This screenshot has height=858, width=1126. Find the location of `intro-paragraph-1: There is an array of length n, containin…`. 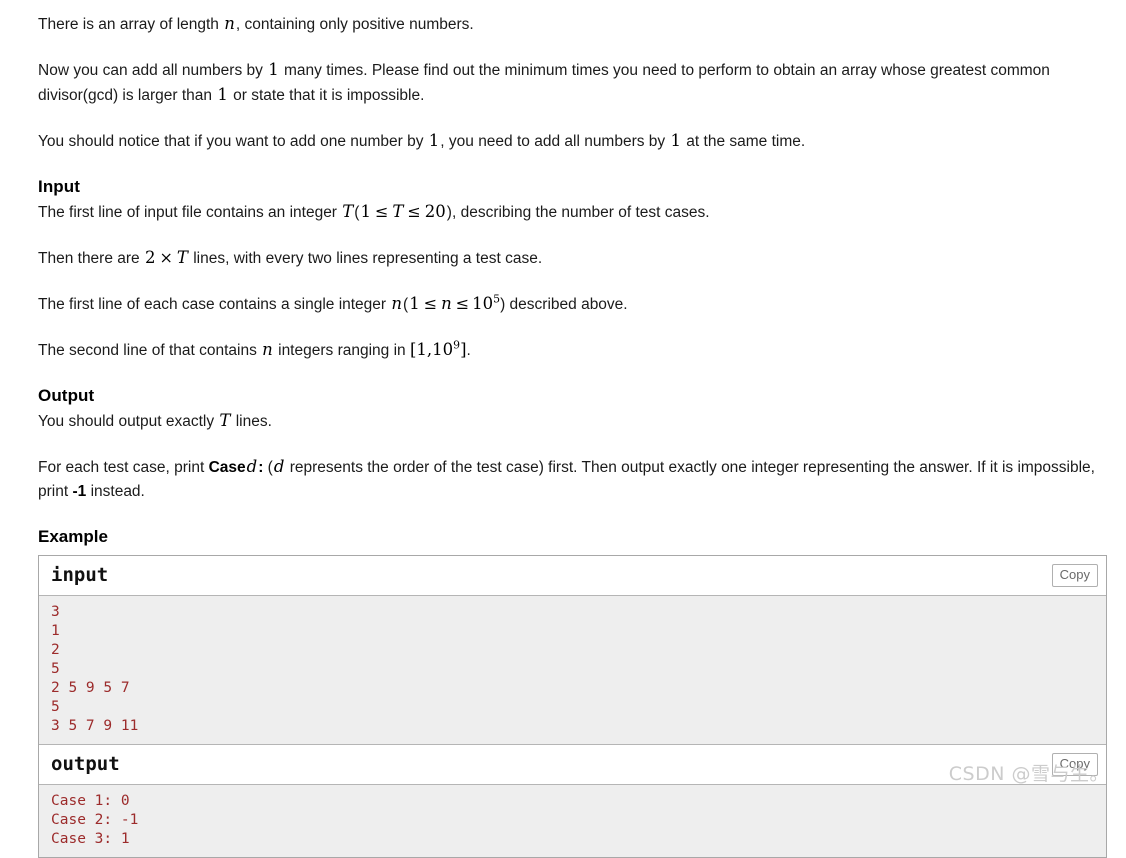

intro-paragraph-1: There is an array of length n, containin… is located at coordinates (571, 24).